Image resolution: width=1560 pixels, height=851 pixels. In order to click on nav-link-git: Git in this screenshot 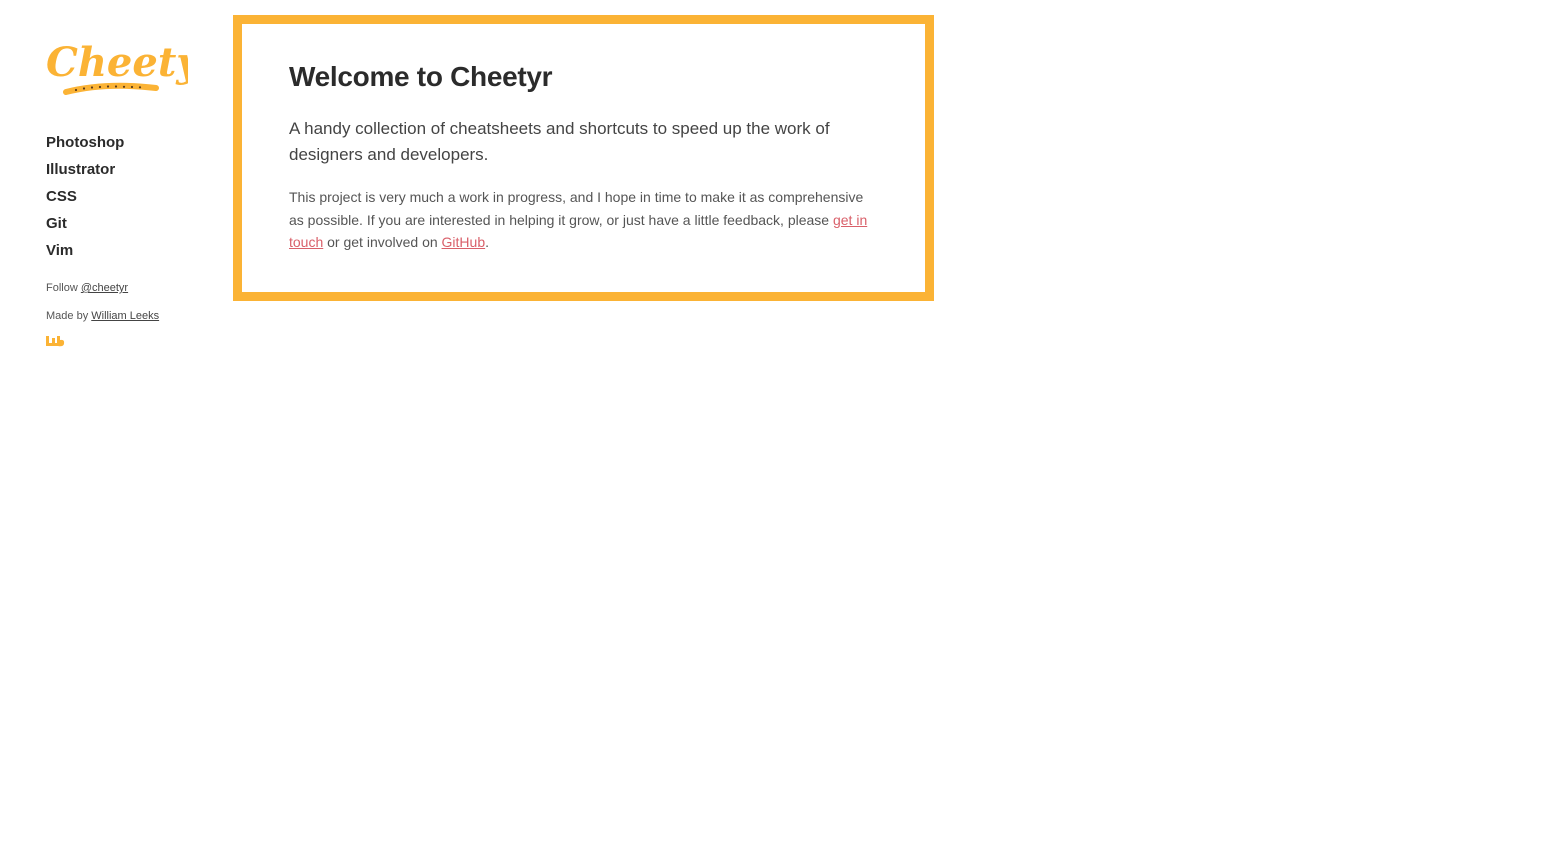, I will do `click(56, 223)`.